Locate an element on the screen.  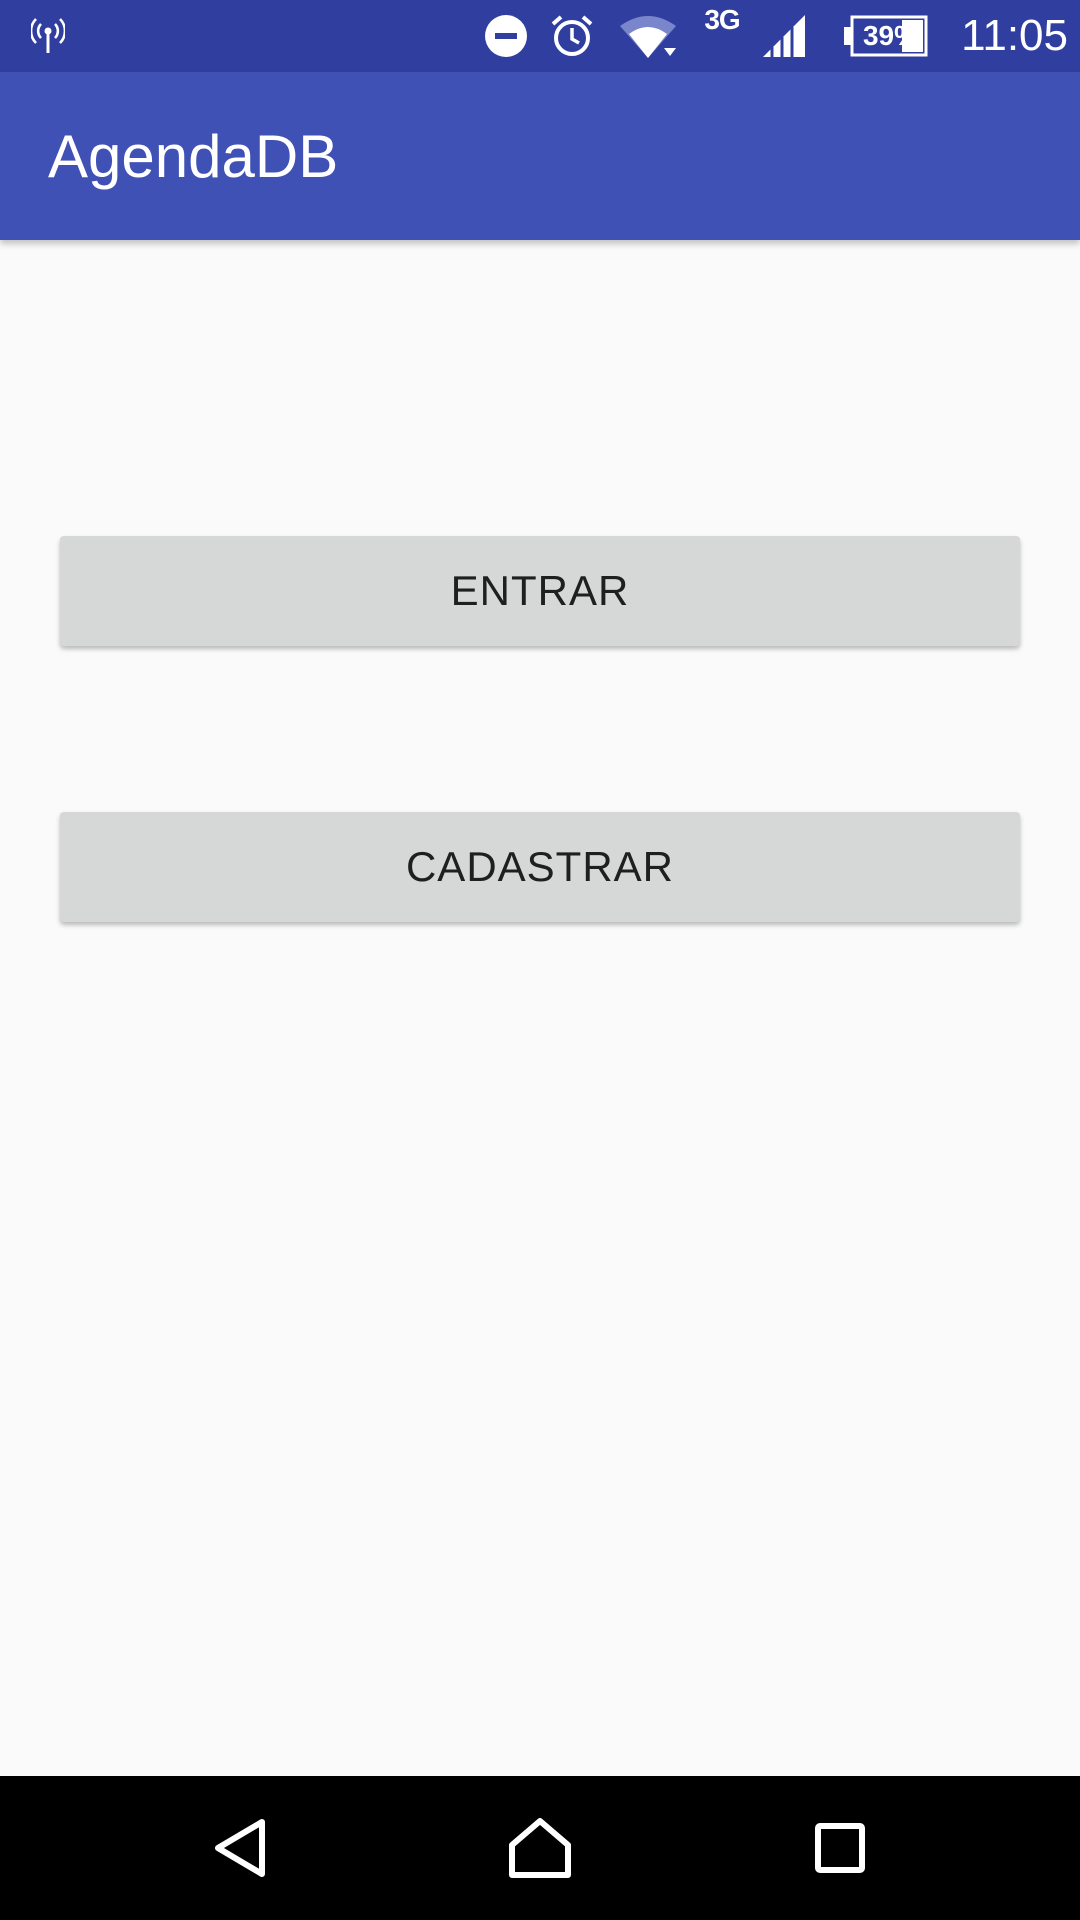
home-button is located at coordinates (540, 1848).